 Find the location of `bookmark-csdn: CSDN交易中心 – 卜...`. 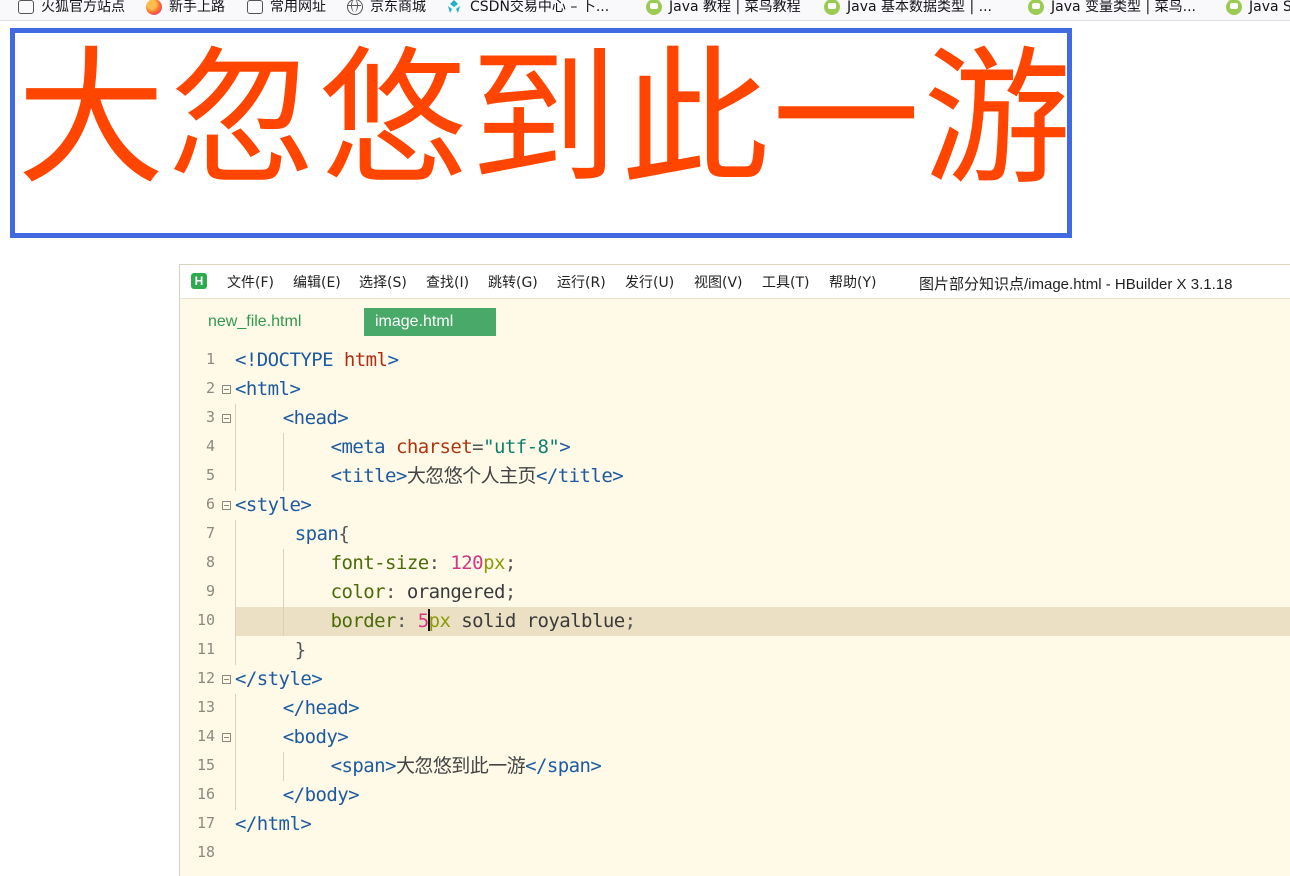

bookmark-csdn: CSDN交易中心 – 卜... is located at coordinates (527, 10).